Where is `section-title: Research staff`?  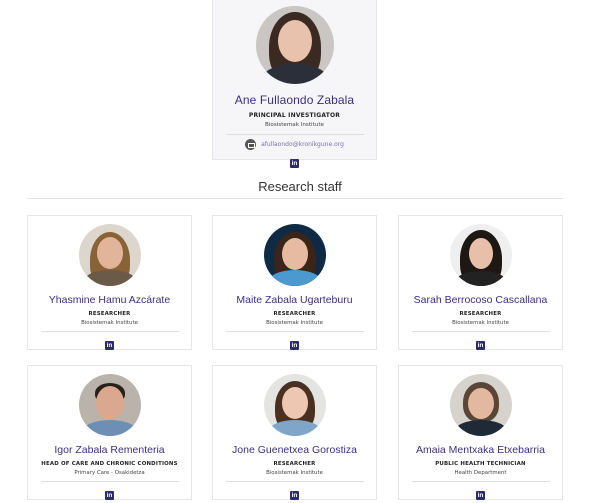
section-title: Research staff is located at coordinates (300, 186).